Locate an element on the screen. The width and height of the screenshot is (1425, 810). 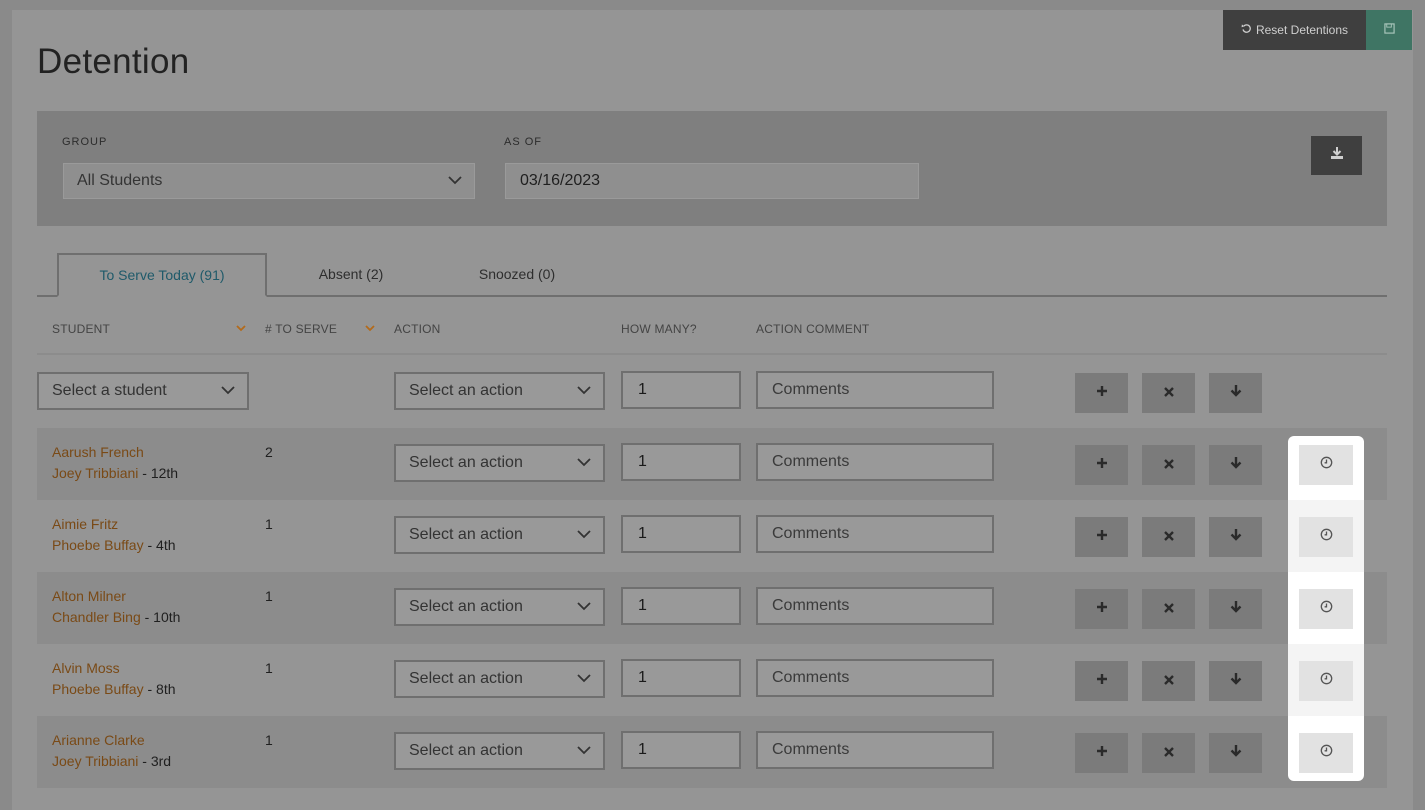
student-advisor: Phoebe Buffay - 4th is located at coordinates (114, 545).